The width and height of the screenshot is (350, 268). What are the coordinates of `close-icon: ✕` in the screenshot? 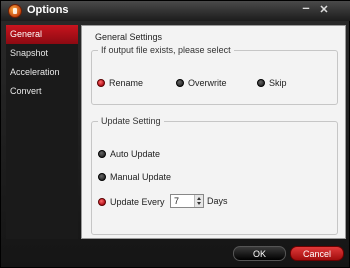 It's located at (324, 10).